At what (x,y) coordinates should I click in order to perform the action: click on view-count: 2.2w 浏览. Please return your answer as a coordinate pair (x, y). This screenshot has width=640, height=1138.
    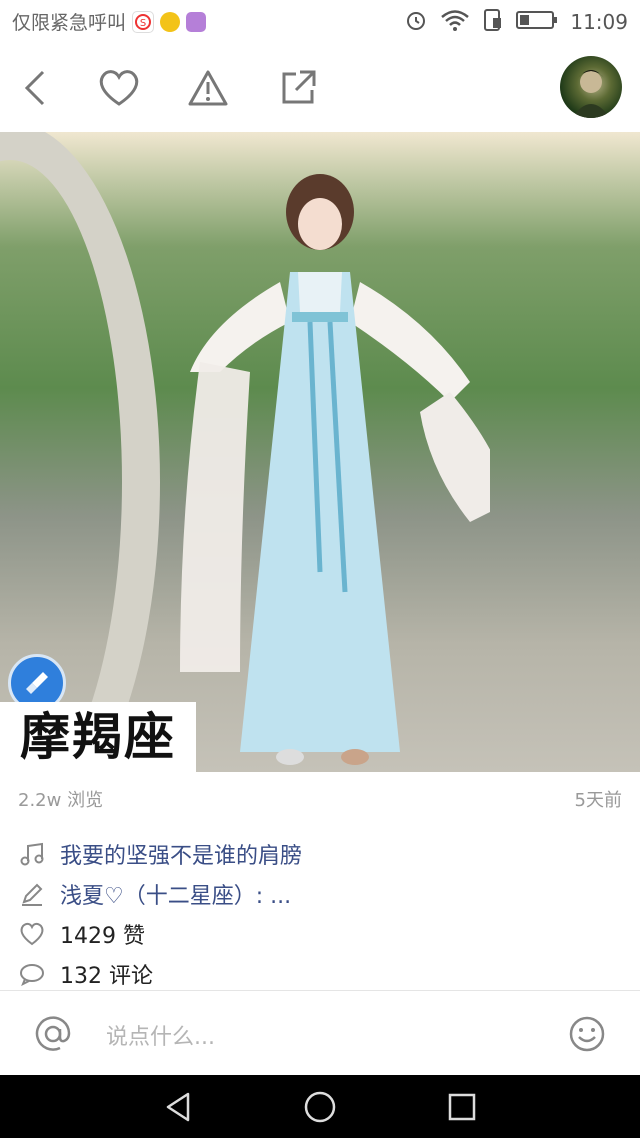
    Looking at the image, I should click on (61, 800).